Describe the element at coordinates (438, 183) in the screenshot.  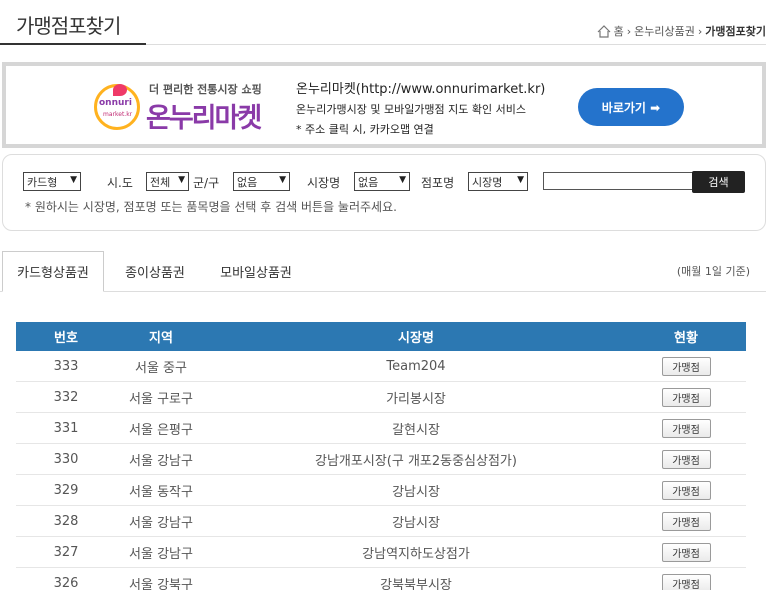
I see `store-label: 점포명` at that location.